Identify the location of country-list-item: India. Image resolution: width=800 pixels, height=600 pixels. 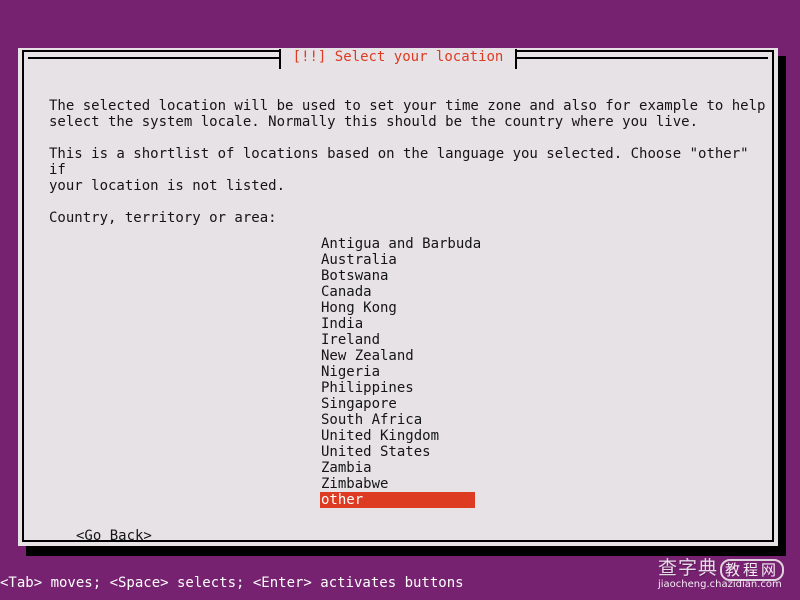
(397, 324).